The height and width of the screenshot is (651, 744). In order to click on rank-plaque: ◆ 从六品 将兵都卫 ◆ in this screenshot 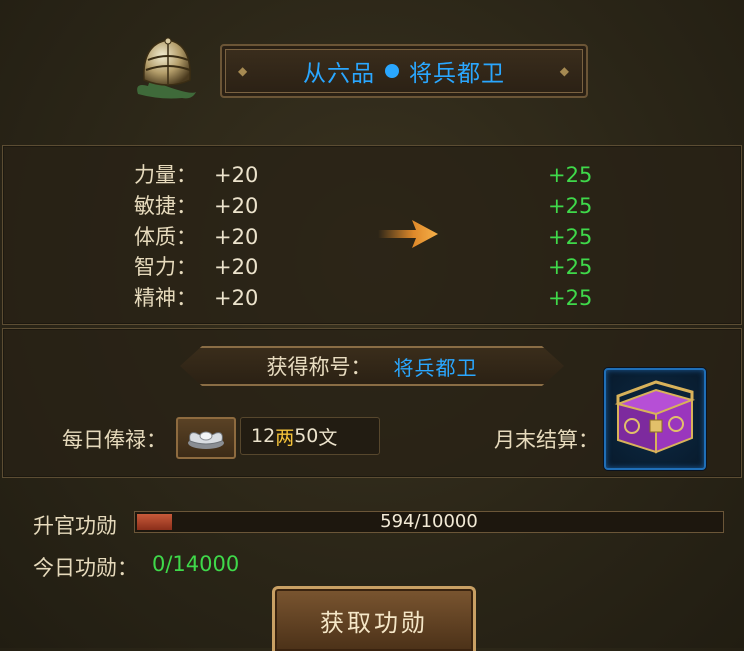, I will do `click(404, 71)`.